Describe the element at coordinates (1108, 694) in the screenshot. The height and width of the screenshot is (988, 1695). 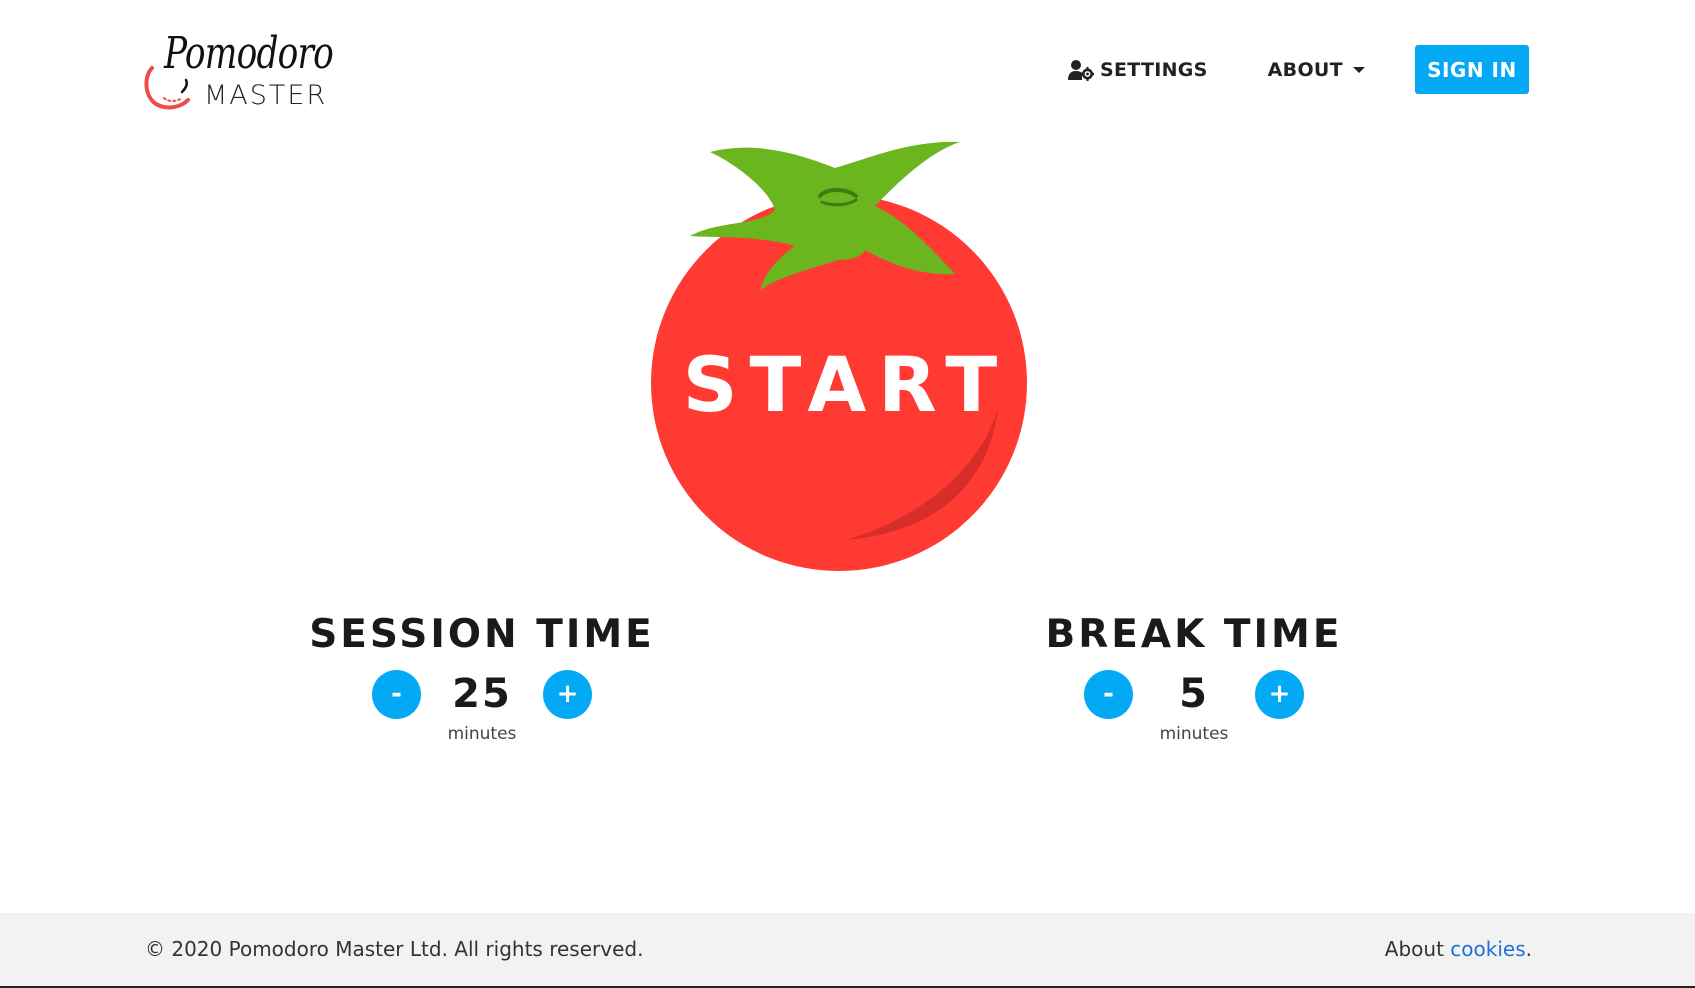
I see `break-decrement-button: -` at that location.